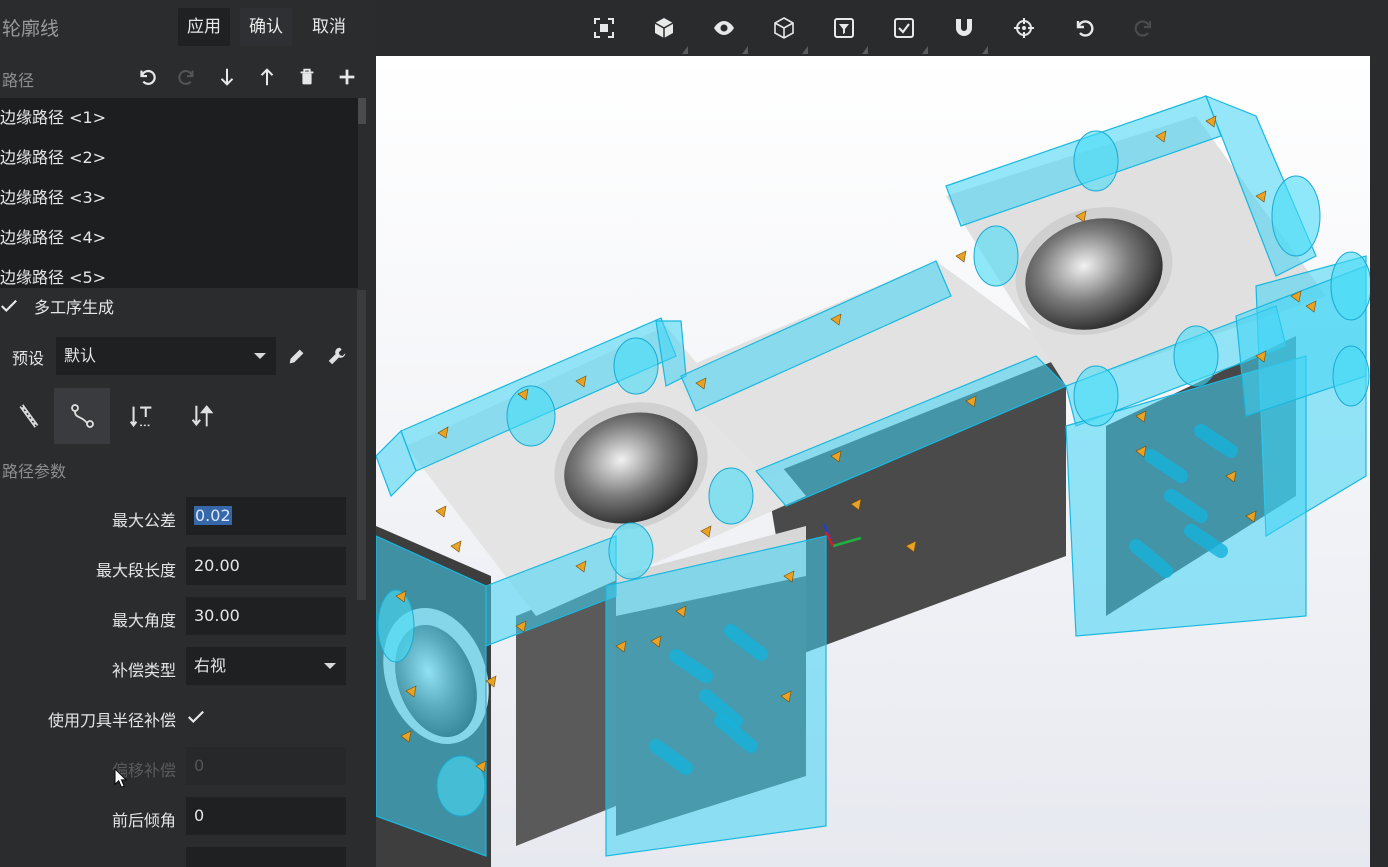  I want to click on multi-op-checkbox: 多工序生成, so click(57, 306).